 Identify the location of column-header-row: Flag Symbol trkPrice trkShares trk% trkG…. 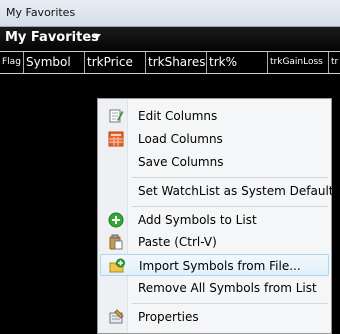
(170, 62).